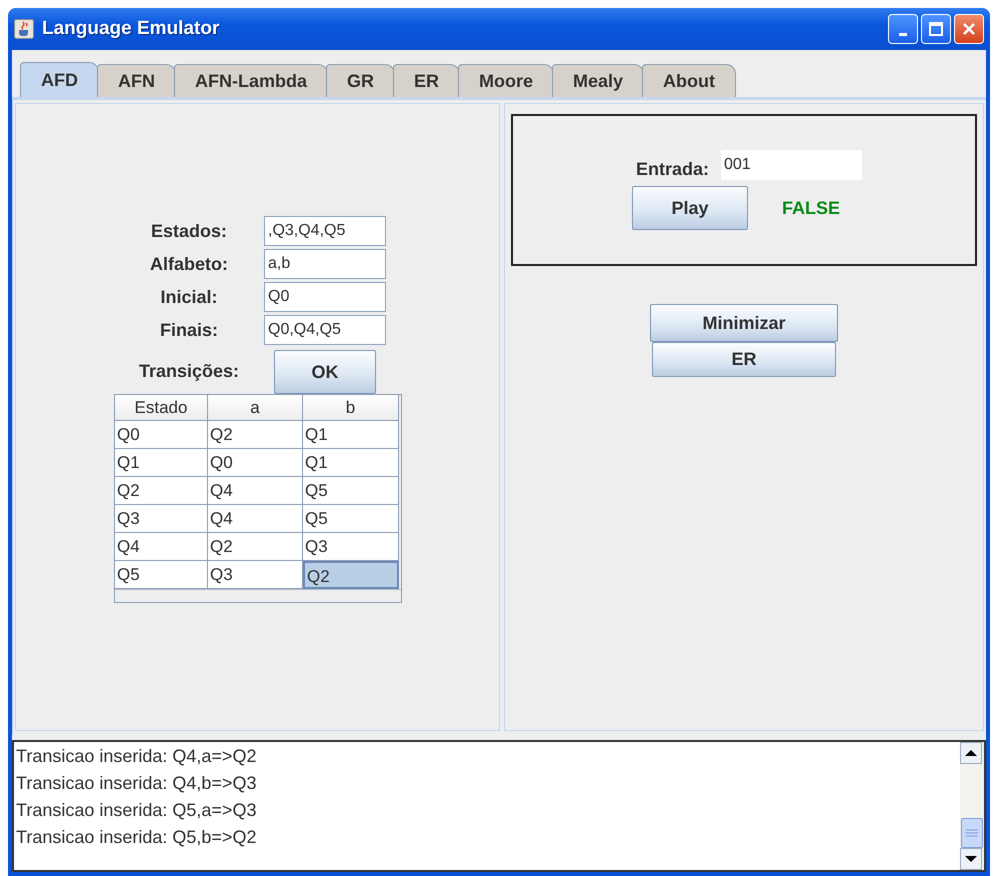  What do you see at coordinates (59, 79) in the screenshot?
I see `tab: AFD` at bounding box center [59, 79].